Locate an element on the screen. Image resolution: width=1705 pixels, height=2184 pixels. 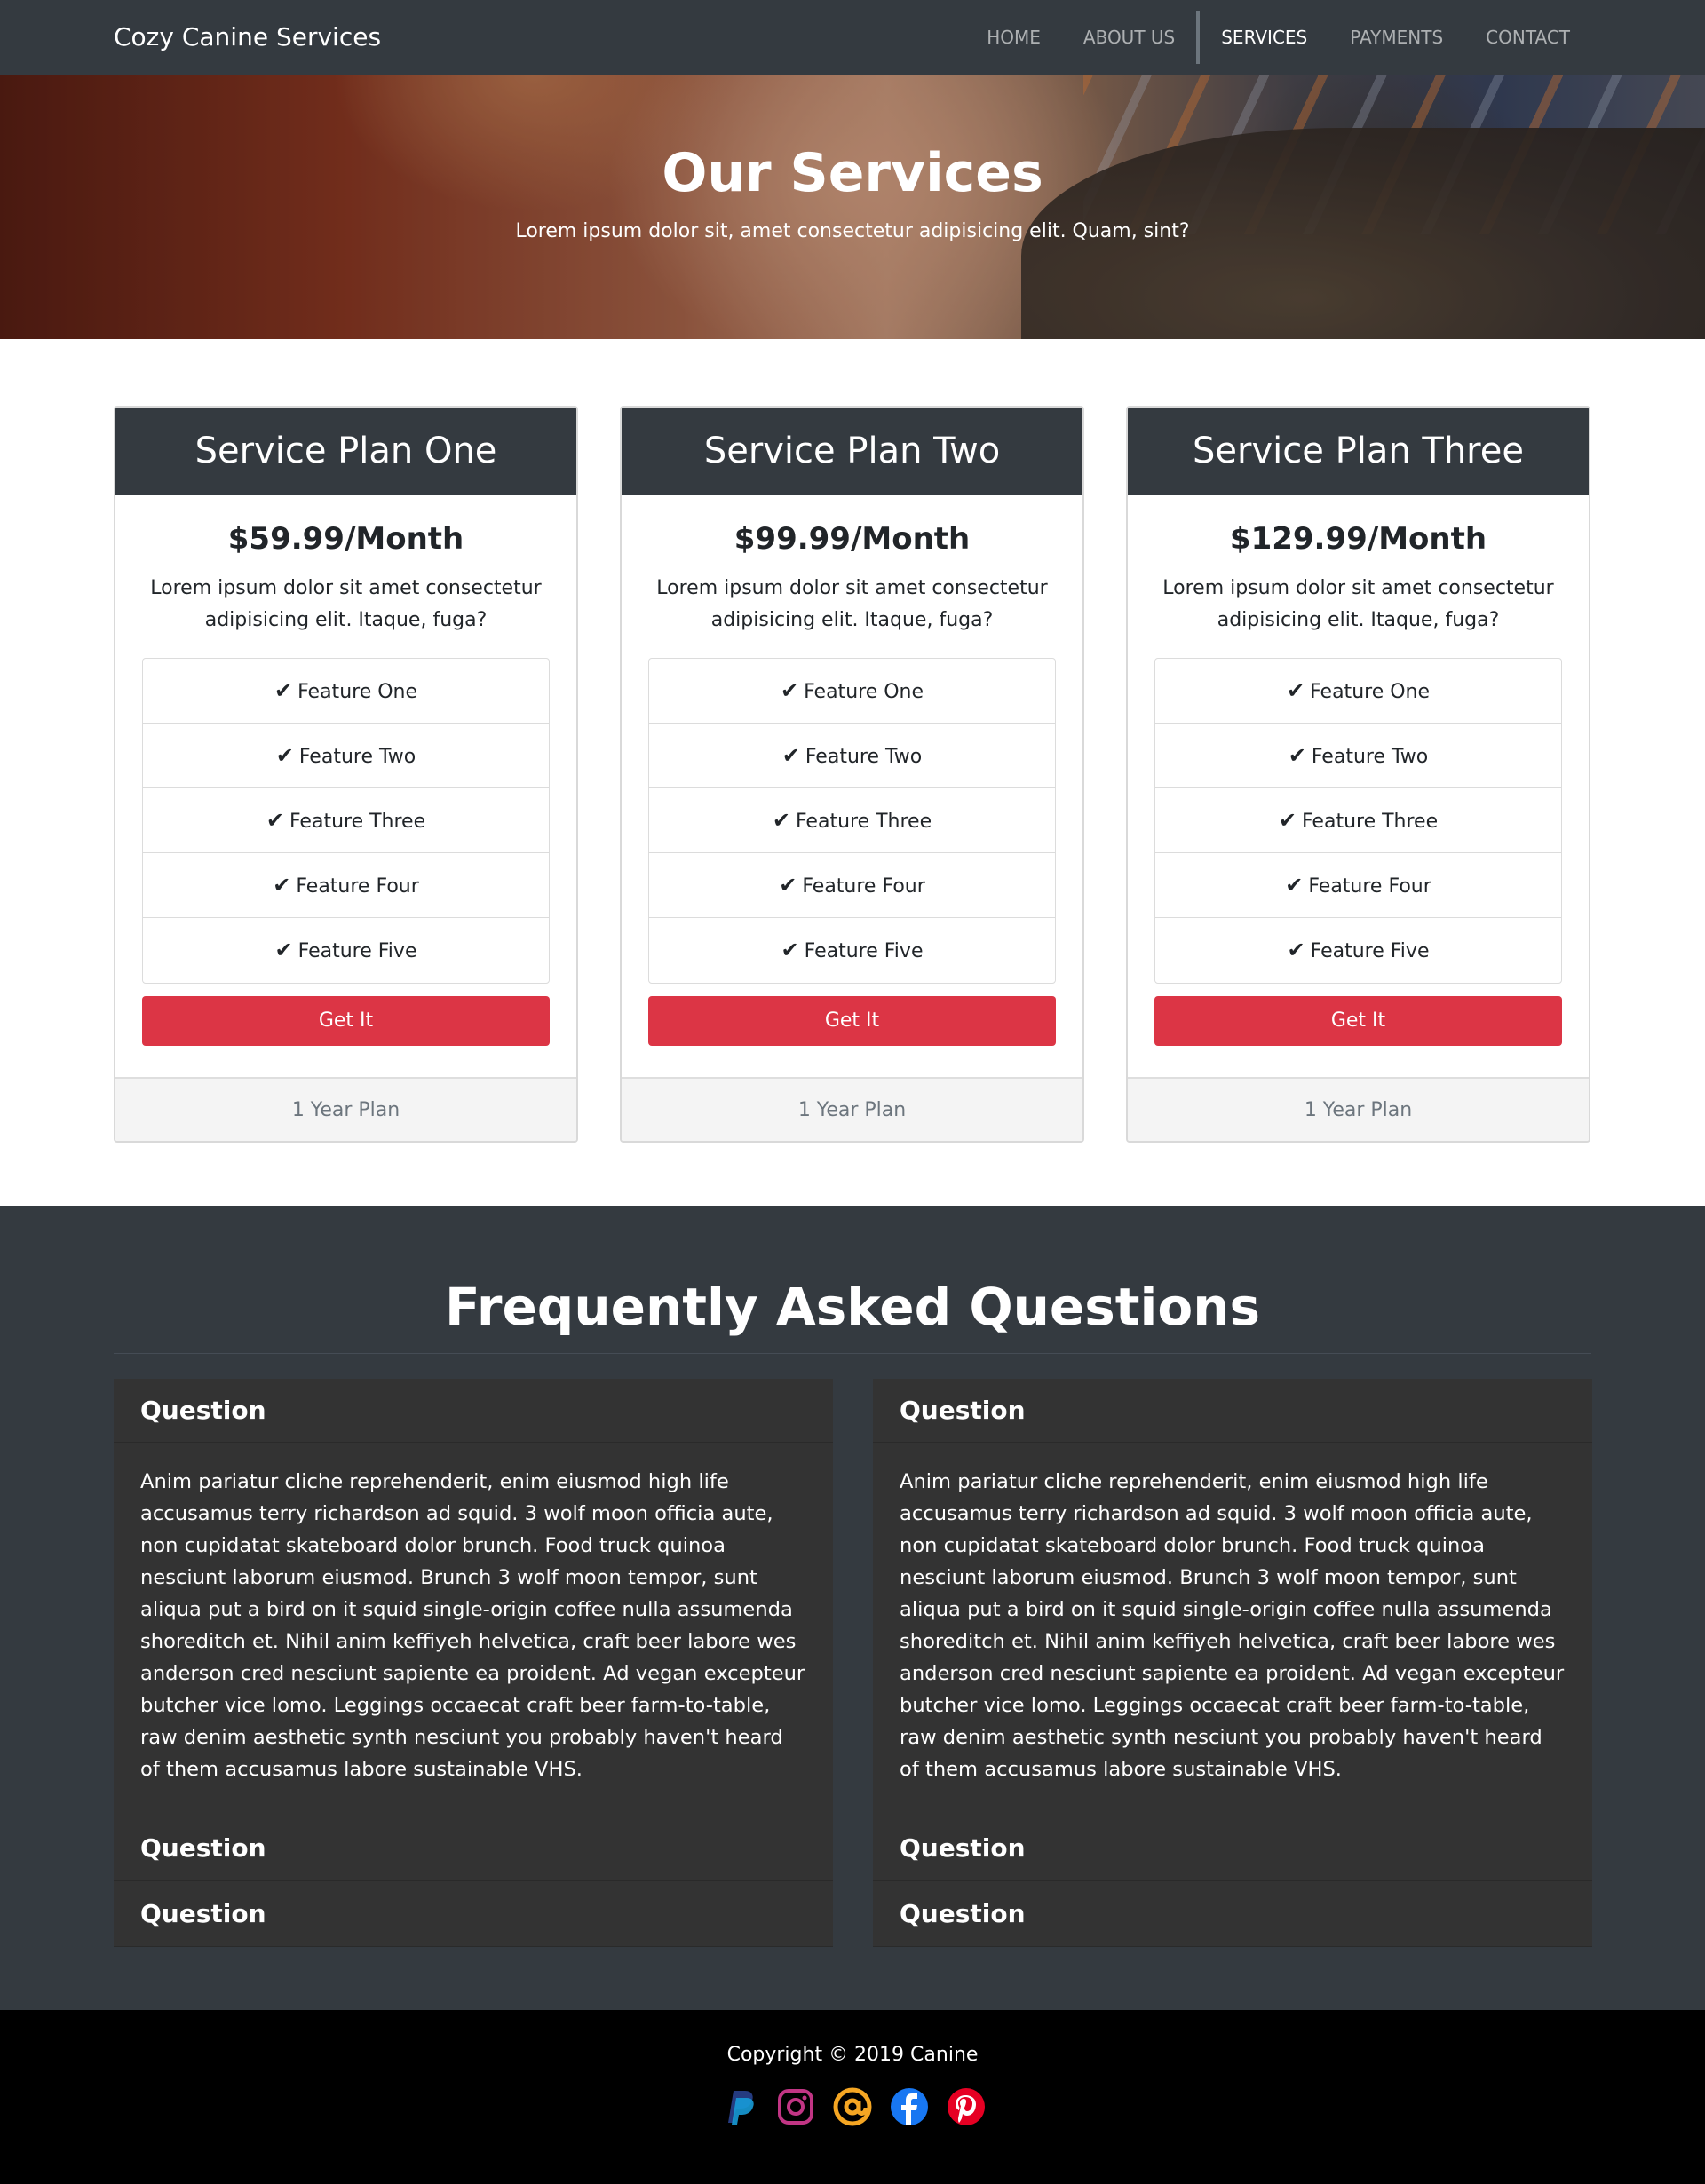
nav-item-home: HOME is located at coordinates (1014, 37).